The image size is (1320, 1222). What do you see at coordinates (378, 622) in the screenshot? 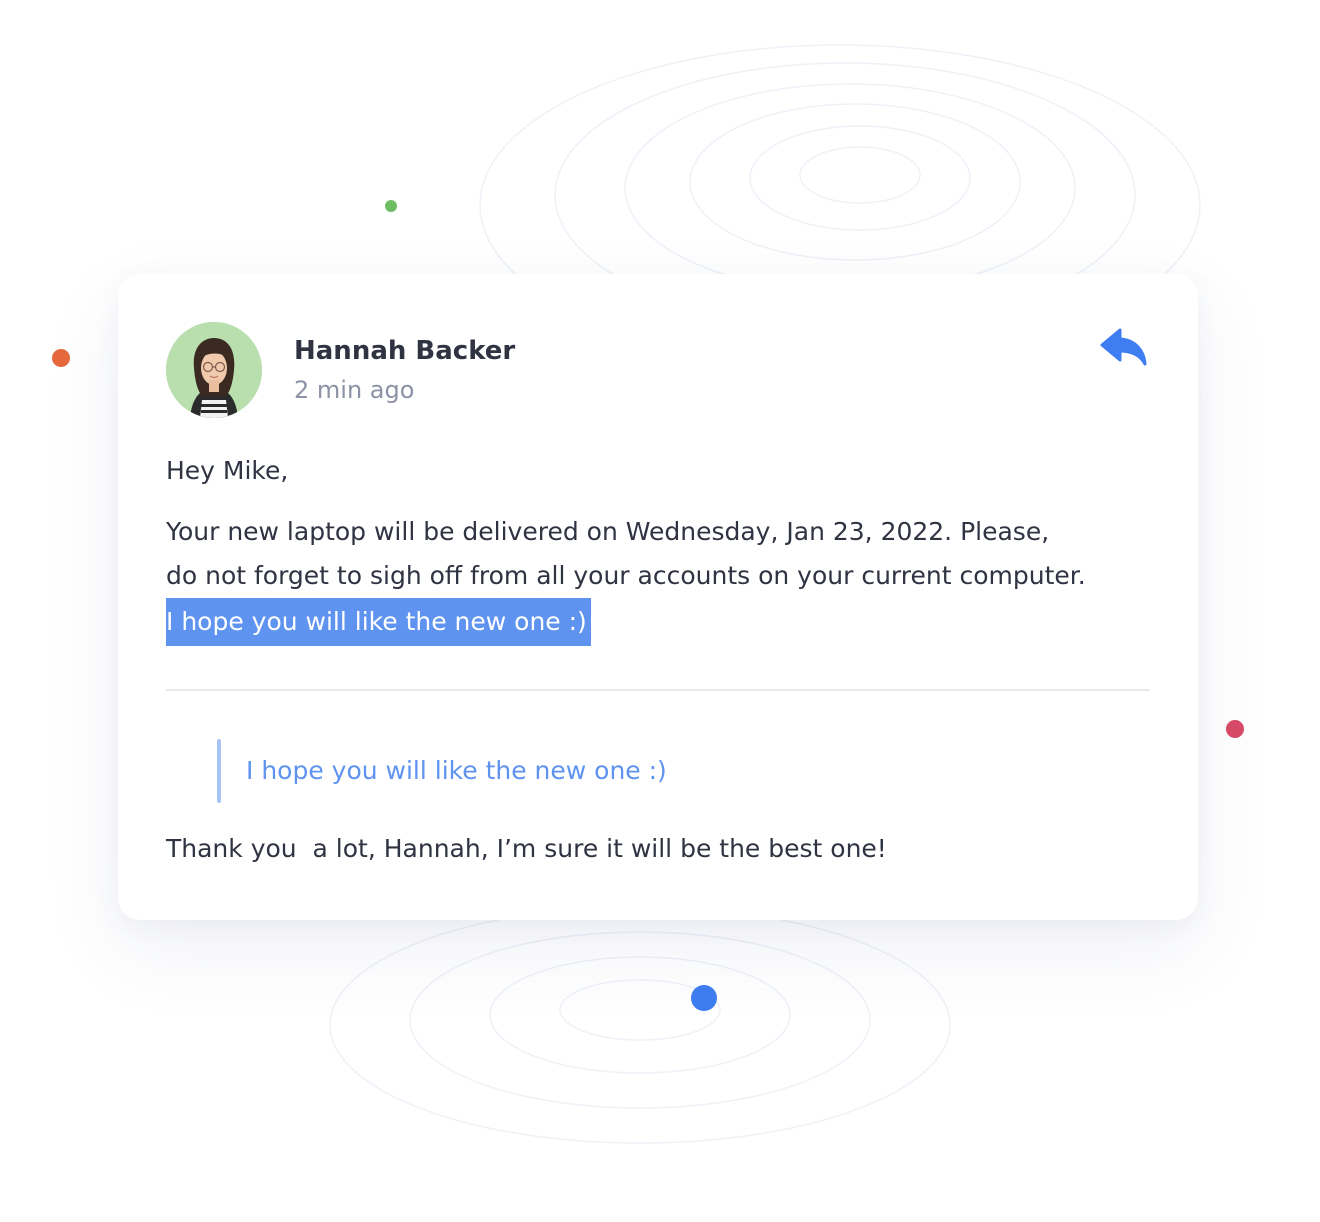
I see `selected-text-highlight: I hope you will like the new one :)` at bounding box center [378, 622].